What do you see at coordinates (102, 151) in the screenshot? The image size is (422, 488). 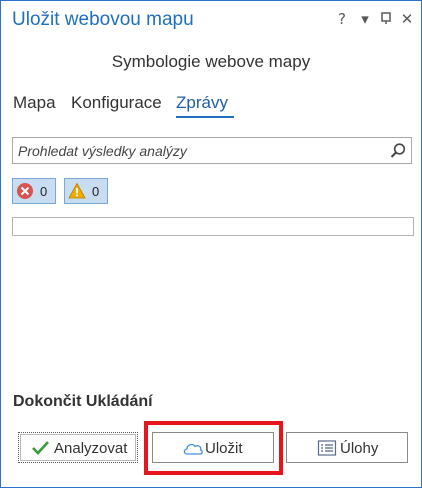 I see `search-placeholder: Prohledat výsledky analýzy` at bounding box center [102, 151].